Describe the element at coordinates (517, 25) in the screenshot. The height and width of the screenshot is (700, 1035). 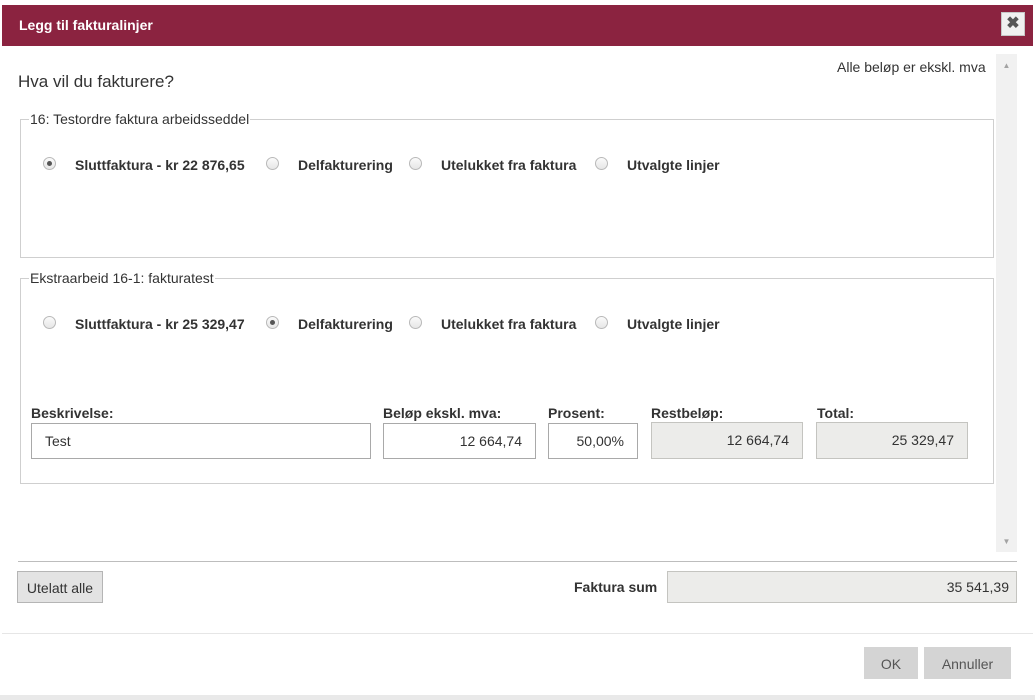
I see `dialog-titlebar: Legg til fakturalinjer ✖` at that location.